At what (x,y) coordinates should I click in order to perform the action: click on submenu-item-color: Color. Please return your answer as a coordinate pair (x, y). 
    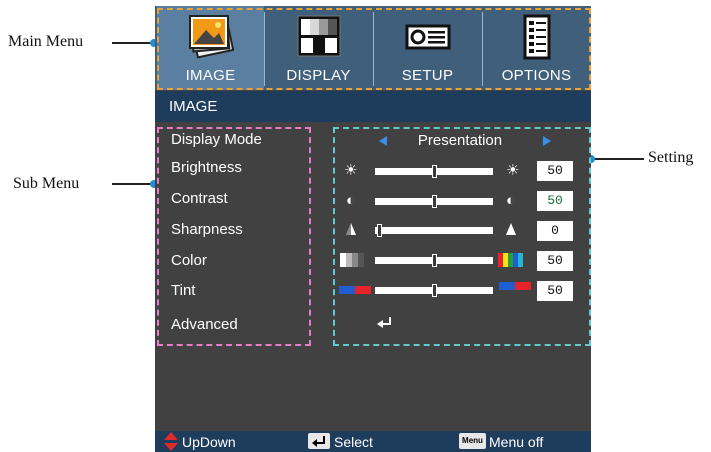
    Looking at the image, I should click on (189, 260).